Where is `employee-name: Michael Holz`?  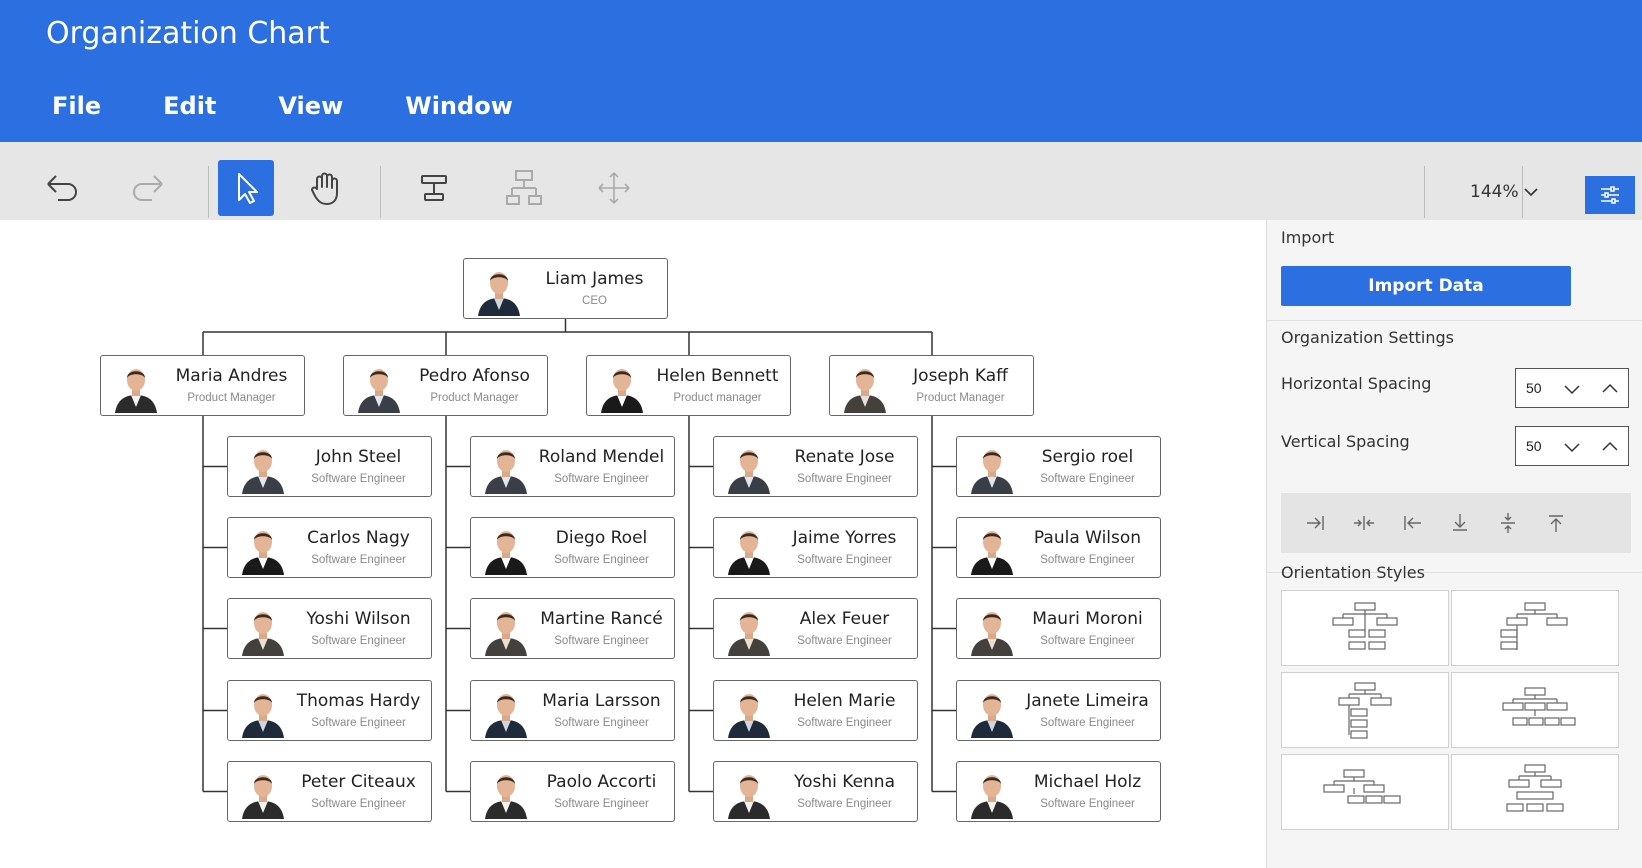
employee-name: Michael Holz is located at coordinates (1087, 782).